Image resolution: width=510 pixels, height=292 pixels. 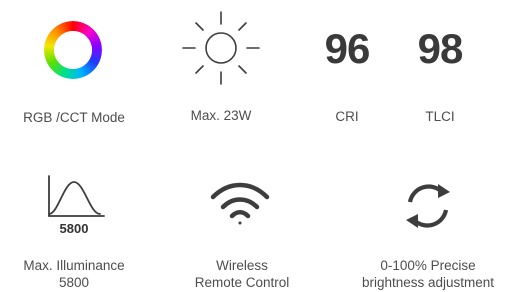 What do you see at coordinates (75, 196) in the screenshot?
I see `illuminance-curve-icon` at bounding box center [75, 196].